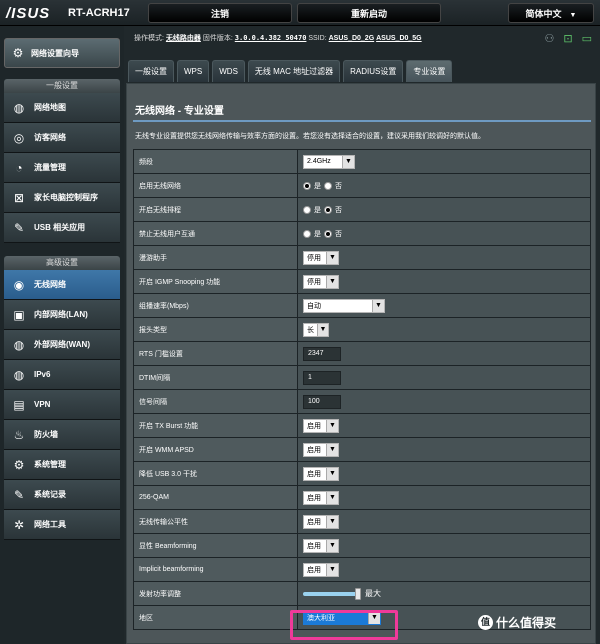  I want to click on tx-power-slider, so click(332, 593).